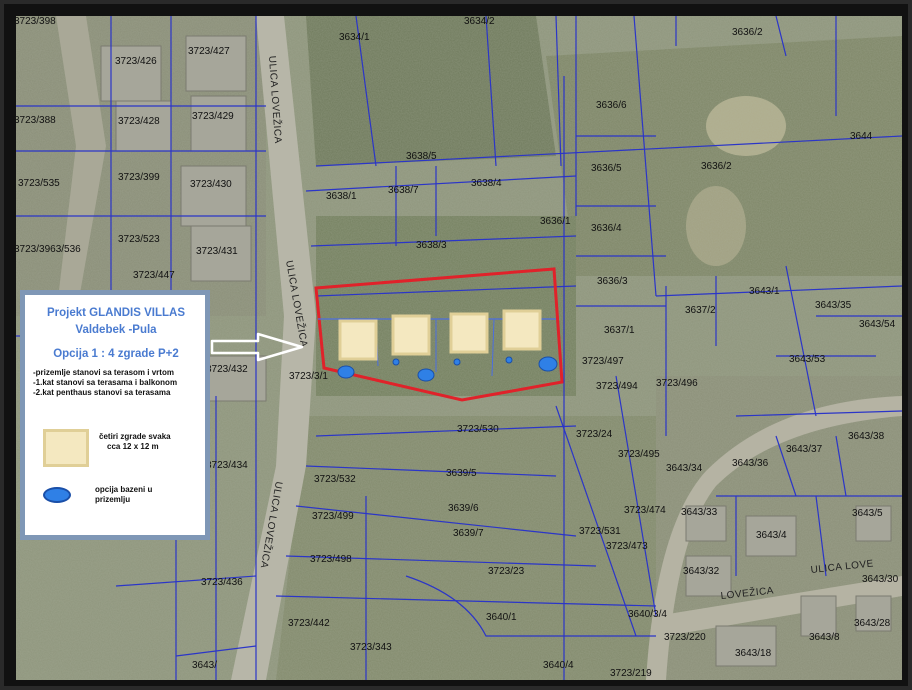  I want to click on parcel-number: 3639/5, so click(461, 473).